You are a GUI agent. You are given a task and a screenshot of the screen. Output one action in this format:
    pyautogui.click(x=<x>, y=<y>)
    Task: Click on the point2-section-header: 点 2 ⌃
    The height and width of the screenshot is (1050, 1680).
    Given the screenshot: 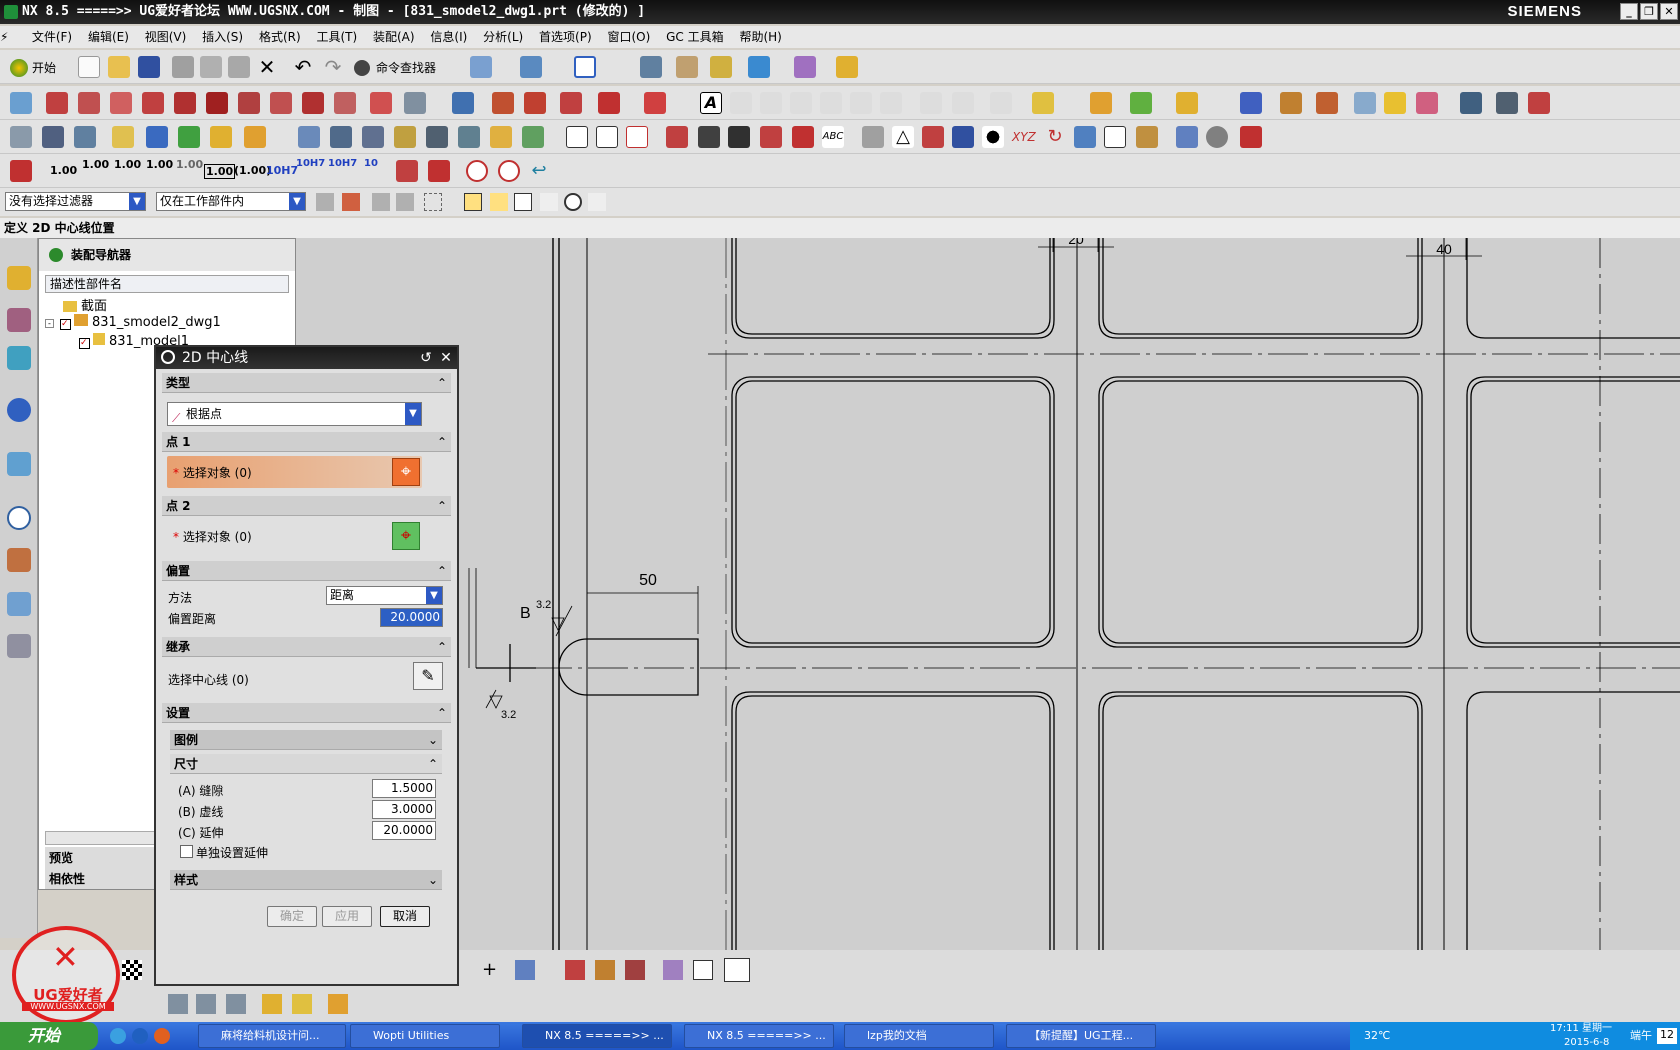 What is the action you would take?
    pyautogui.click(x=306, y=506)
    